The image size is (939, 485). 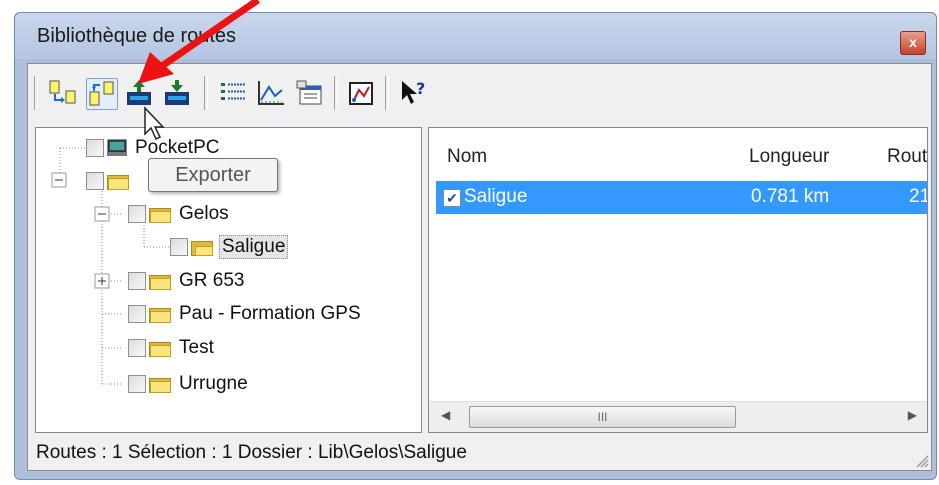 I want to click on tree-item-library, so click(x=112, y=181).